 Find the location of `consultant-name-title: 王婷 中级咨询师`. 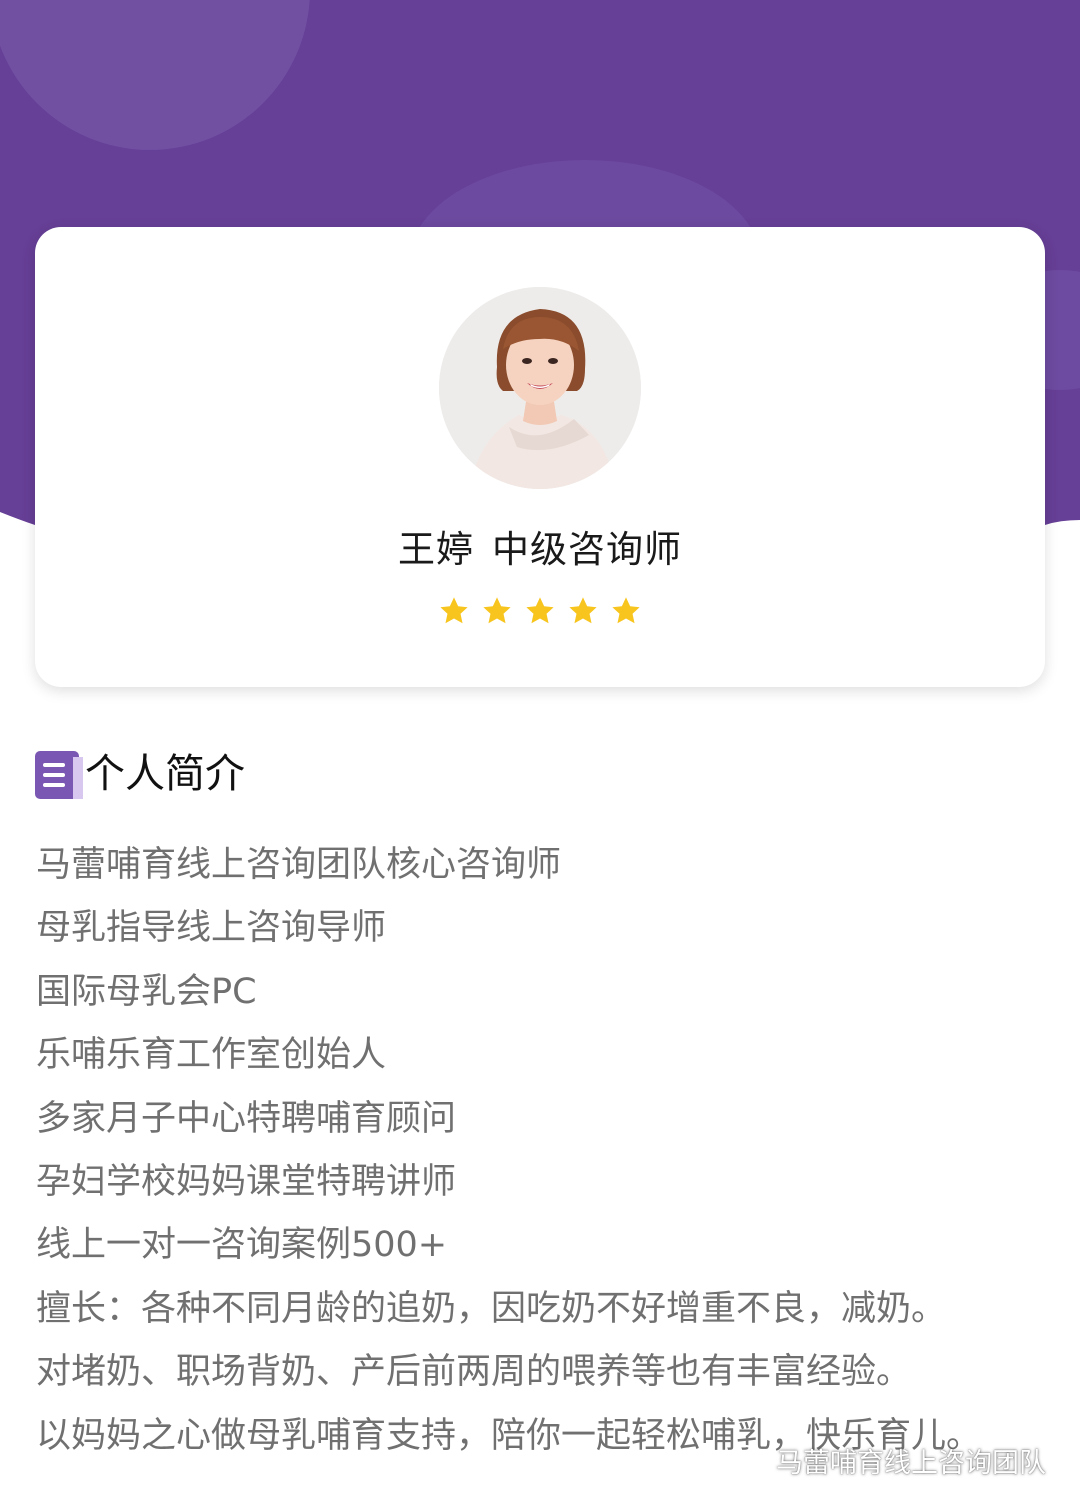

consultant-name-title: 王婷 中级咨询师 is located at coordinates (540, 546).